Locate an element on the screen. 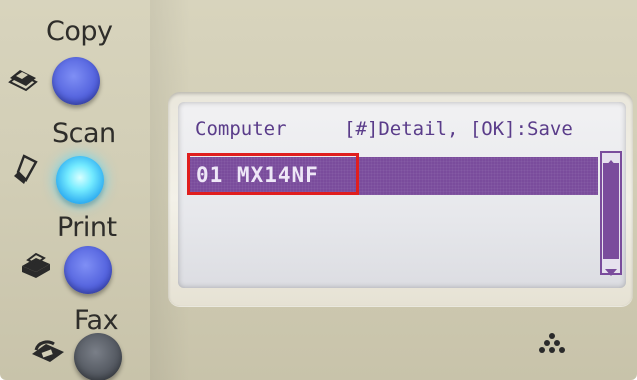  fax-button is located at coordinates (98, 356).